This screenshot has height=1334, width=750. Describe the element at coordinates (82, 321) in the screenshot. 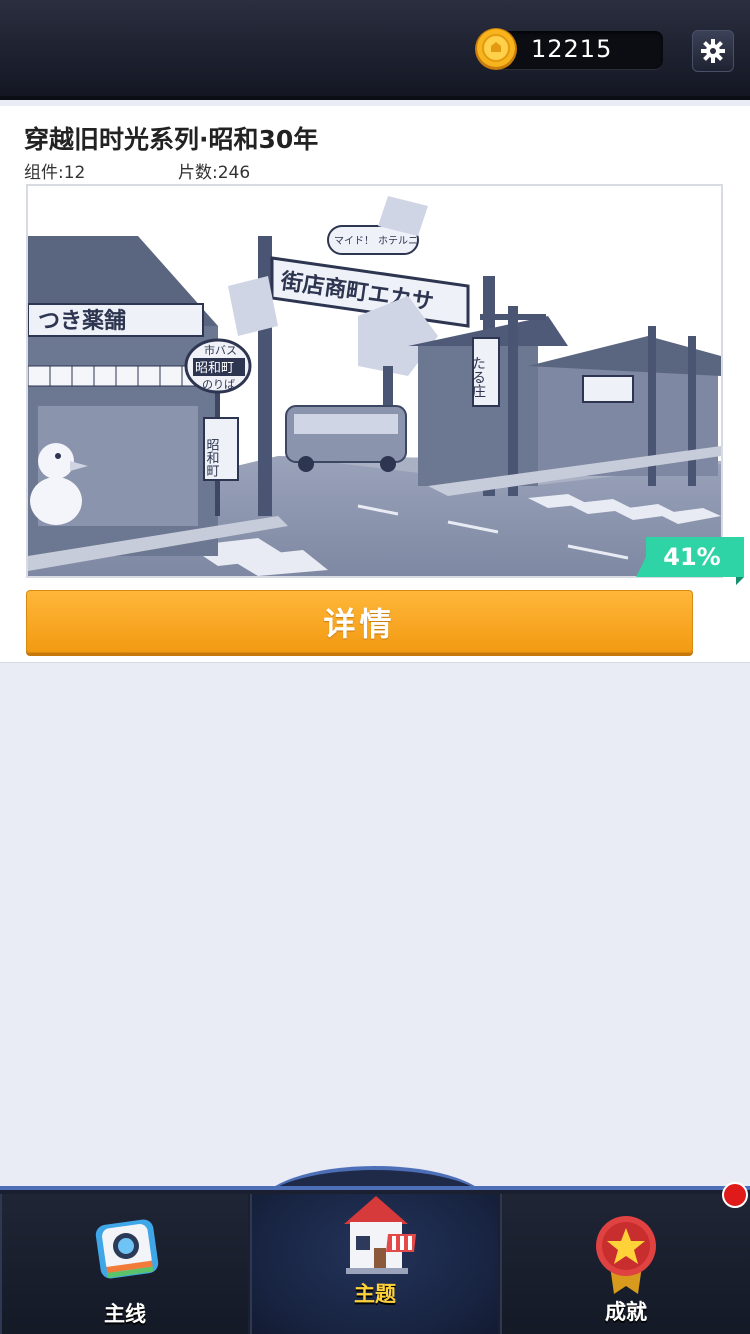

I see `pharmacy-sign: つき薬舗` at that location.